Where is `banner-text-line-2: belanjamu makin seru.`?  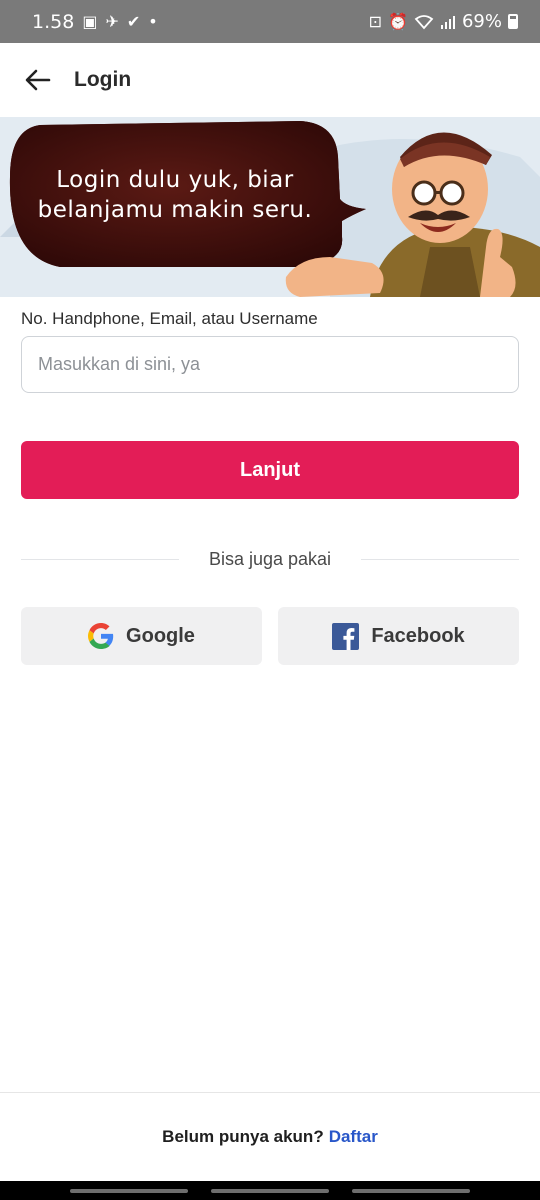 banner-text-line-2: belanjamu makin seru. is located at coordinates (175, 210).